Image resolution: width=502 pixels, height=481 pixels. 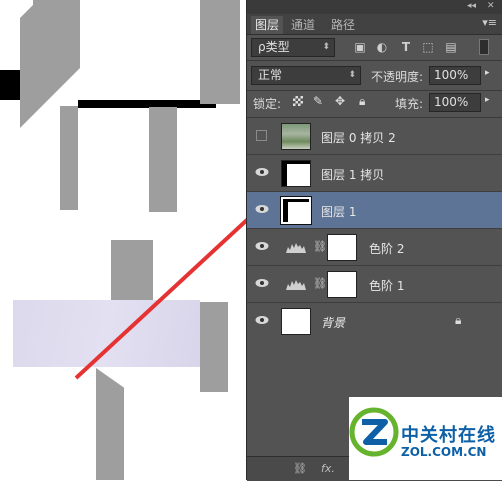 What do you see at coordinates (374, 7) in the screenshot?
I see `panel-title-strip: ◂◂ ✕` at bounding box center [374, 7].